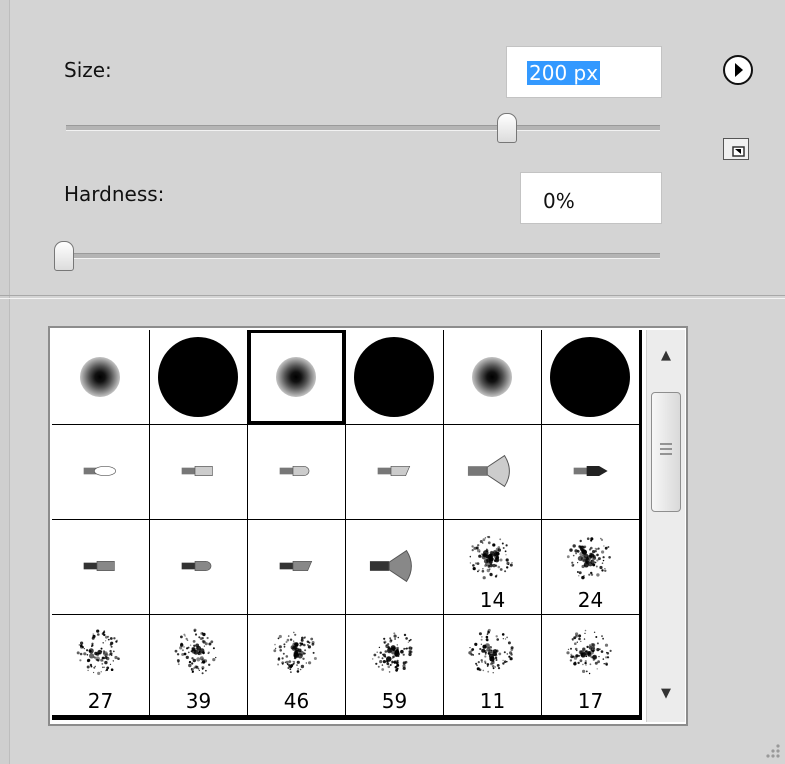 This screenshot has width=785, height=764. What do you see at coordinates (114, 194) in the screenshot?
I see `hardness-label: Hardness:` at bounding box center [114, 194].